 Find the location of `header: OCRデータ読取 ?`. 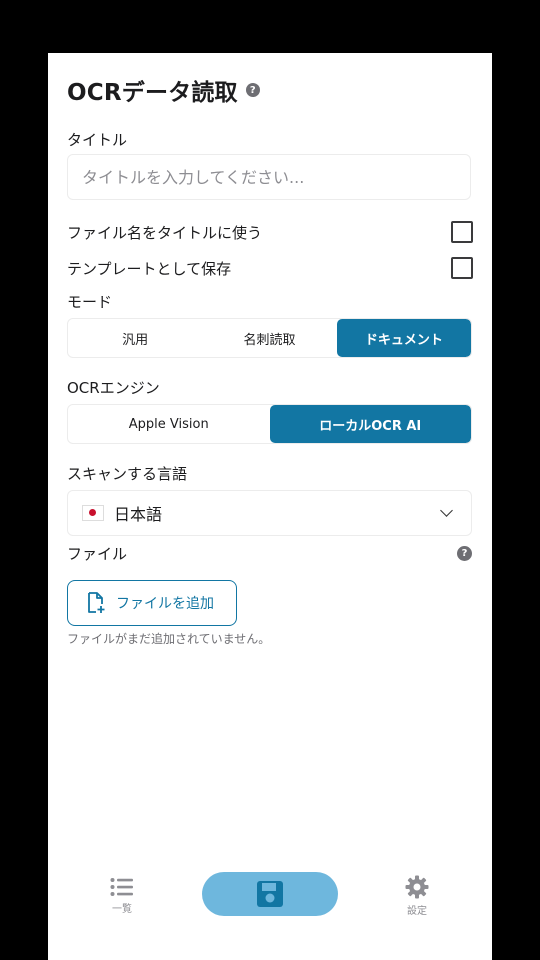

header: OCRデータ読取 ? is located at coordinates (163, 90).